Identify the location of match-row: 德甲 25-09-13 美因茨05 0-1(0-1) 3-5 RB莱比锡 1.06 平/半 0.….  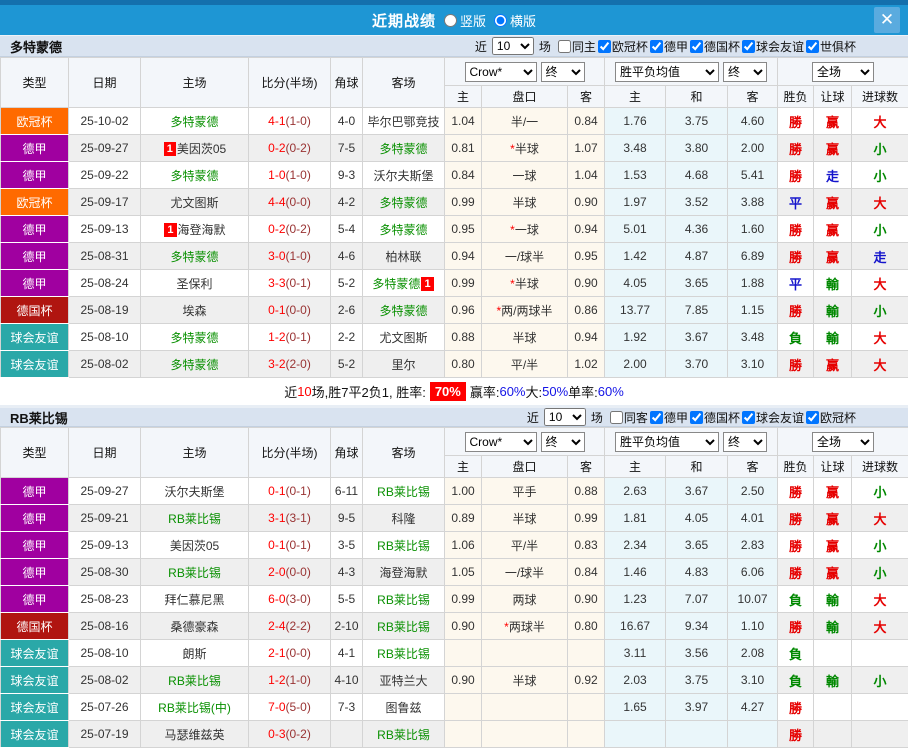
(454, 545).